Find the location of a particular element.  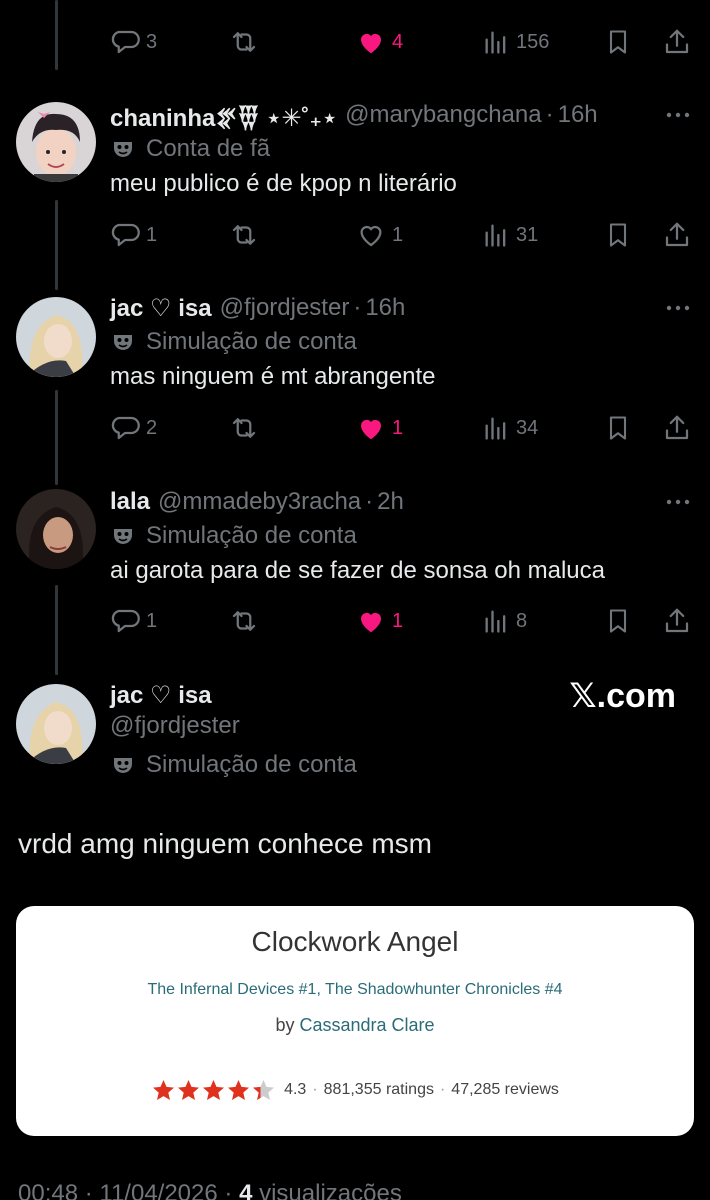

timestamp: 2h is located at coordinates (390, 502).